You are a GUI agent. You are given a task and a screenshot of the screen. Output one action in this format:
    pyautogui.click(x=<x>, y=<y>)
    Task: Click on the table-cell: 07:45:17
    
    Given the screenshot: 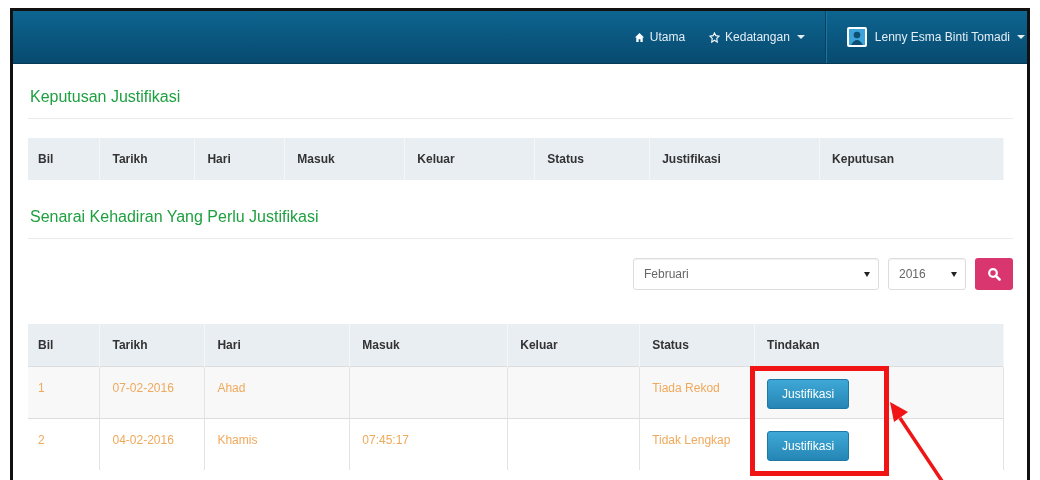 What is the action you would take?
    pyautogui.click(x=386, y=439)
    